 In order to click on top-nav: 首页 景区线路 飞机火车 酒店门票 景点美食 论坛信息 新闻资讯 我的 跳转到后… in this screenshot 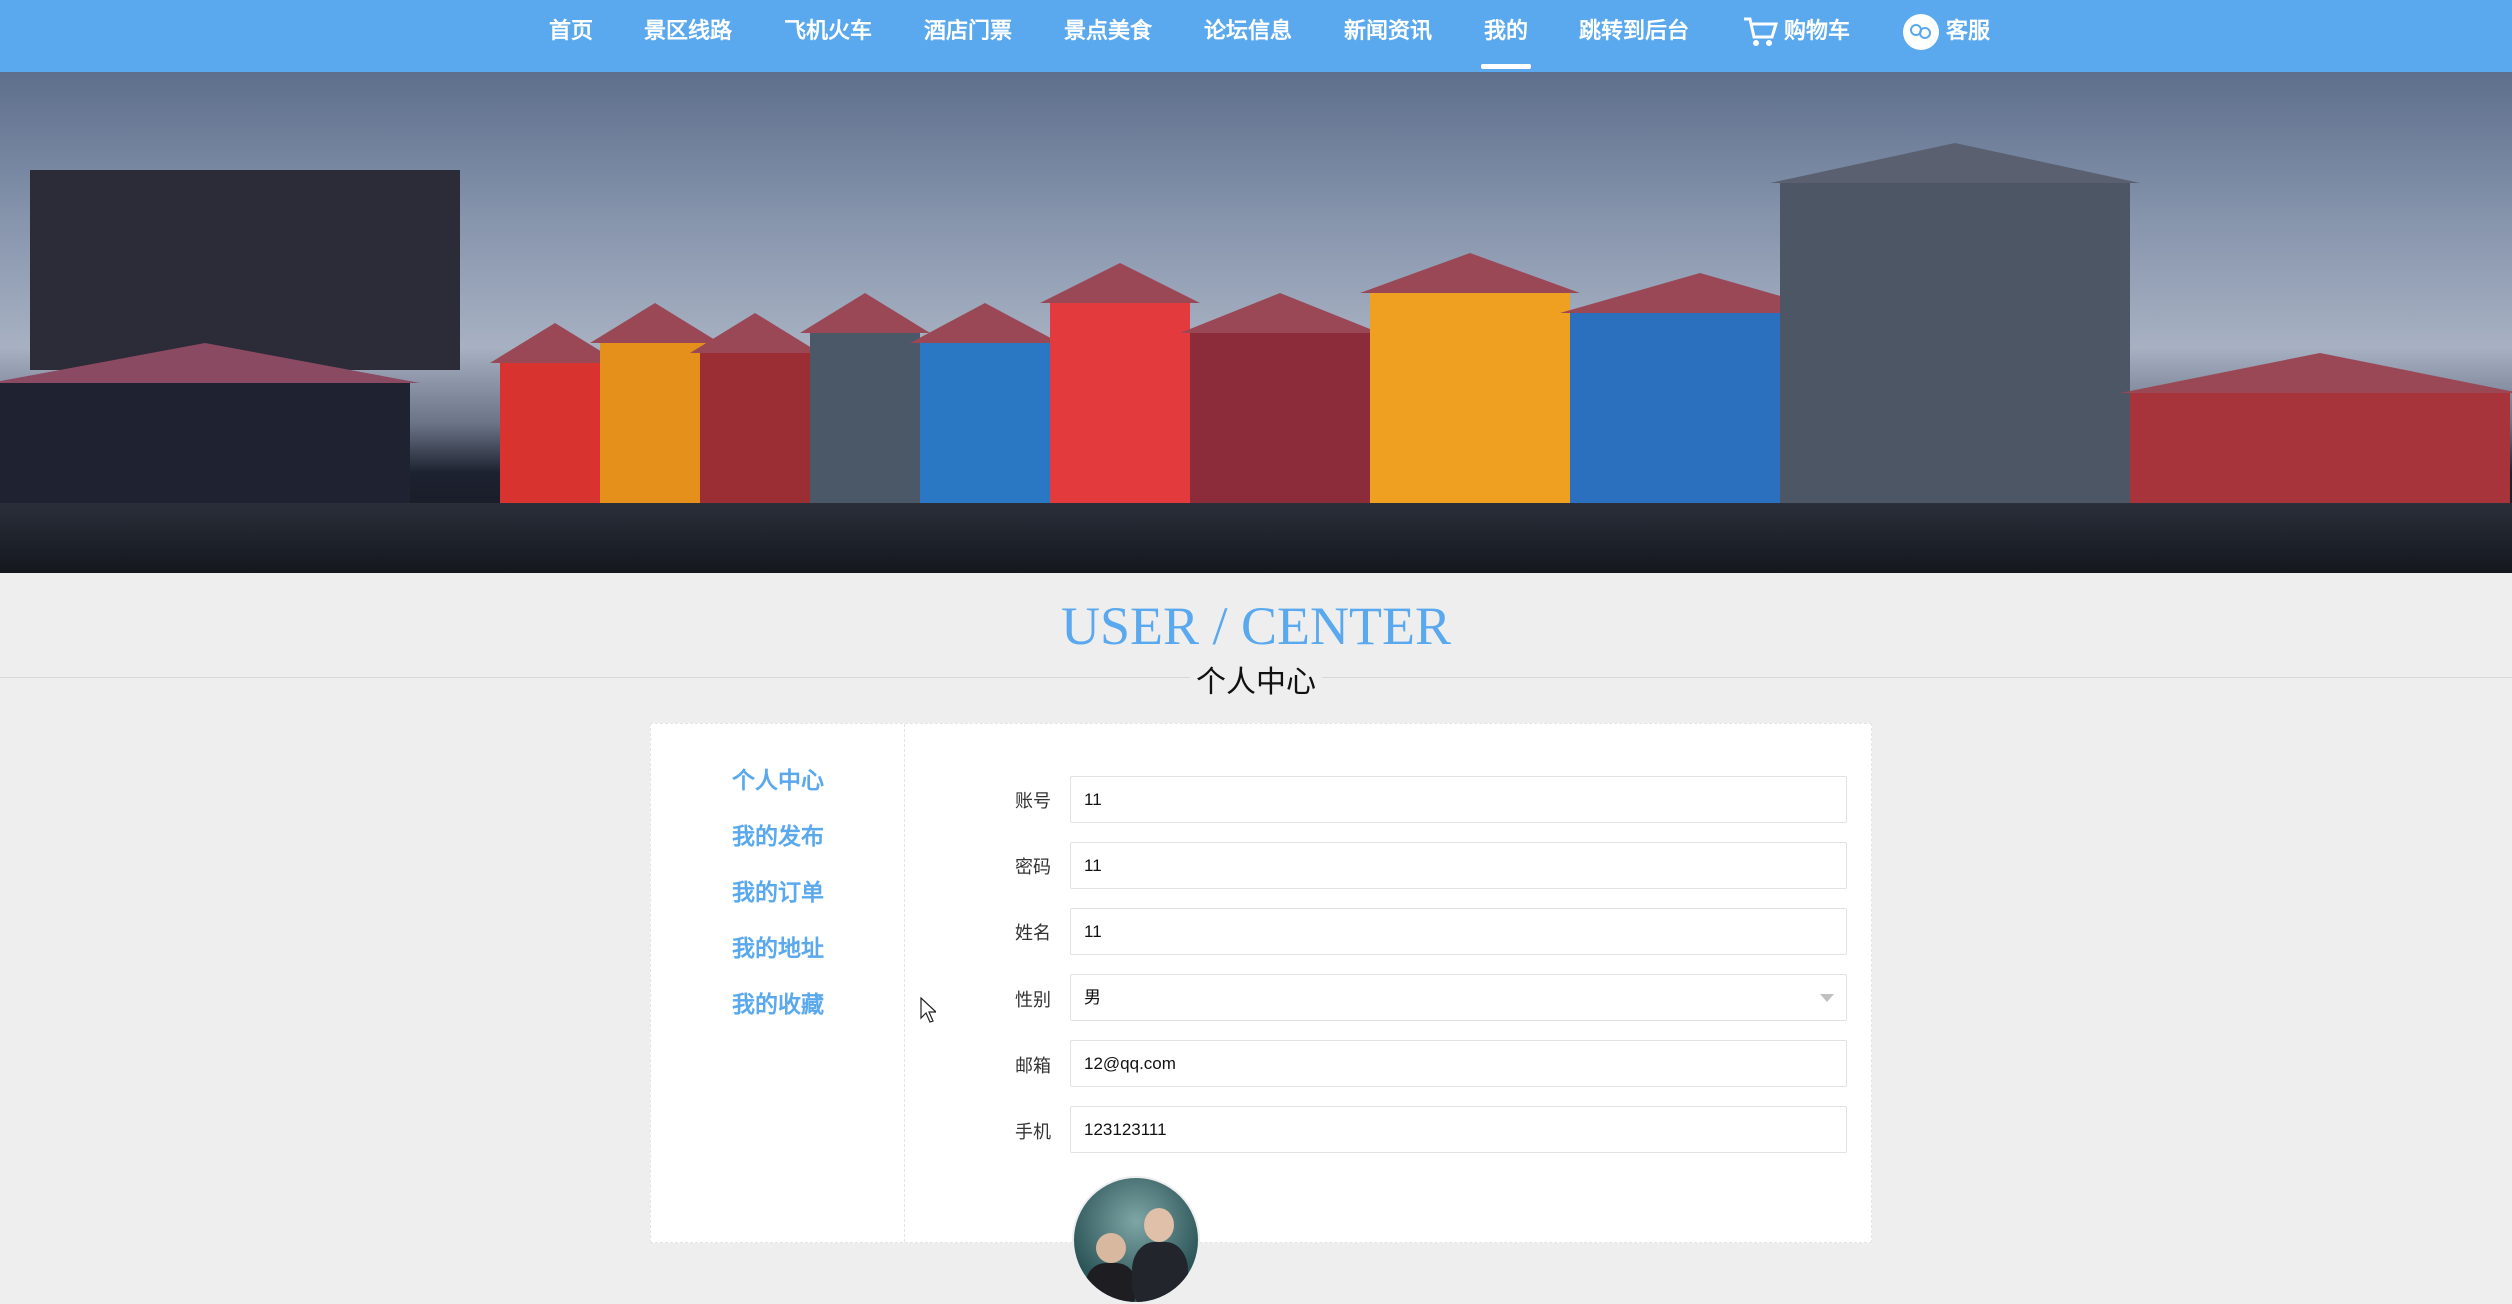, I will do `click(1256, 36)`.